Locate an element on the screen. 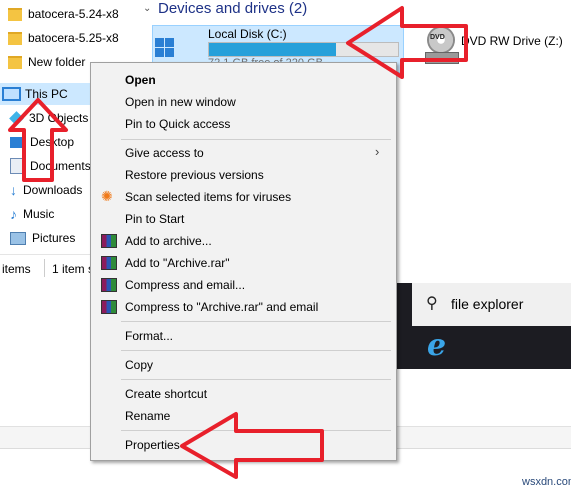 The image size is (571, 492). arrow-up-icon is located at coordinates (38, 140).